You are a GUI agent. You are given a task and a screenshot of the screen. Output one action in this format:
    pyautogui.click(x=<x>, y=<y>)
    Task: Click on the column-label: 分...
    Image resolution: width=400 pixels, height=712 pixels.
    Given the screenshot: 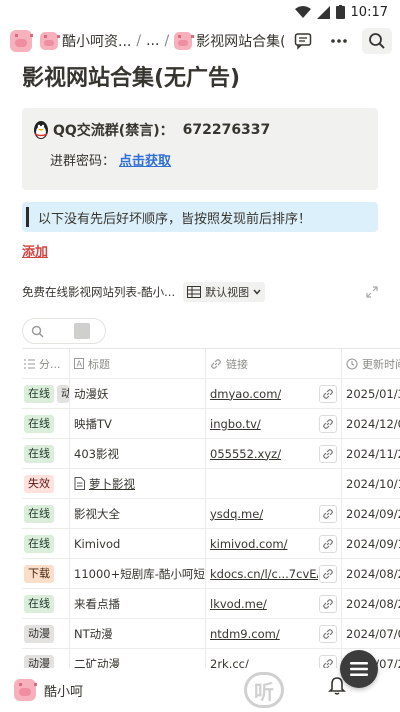 What is the action you would take?
    pyautogui.click(x=50, y=364)
    